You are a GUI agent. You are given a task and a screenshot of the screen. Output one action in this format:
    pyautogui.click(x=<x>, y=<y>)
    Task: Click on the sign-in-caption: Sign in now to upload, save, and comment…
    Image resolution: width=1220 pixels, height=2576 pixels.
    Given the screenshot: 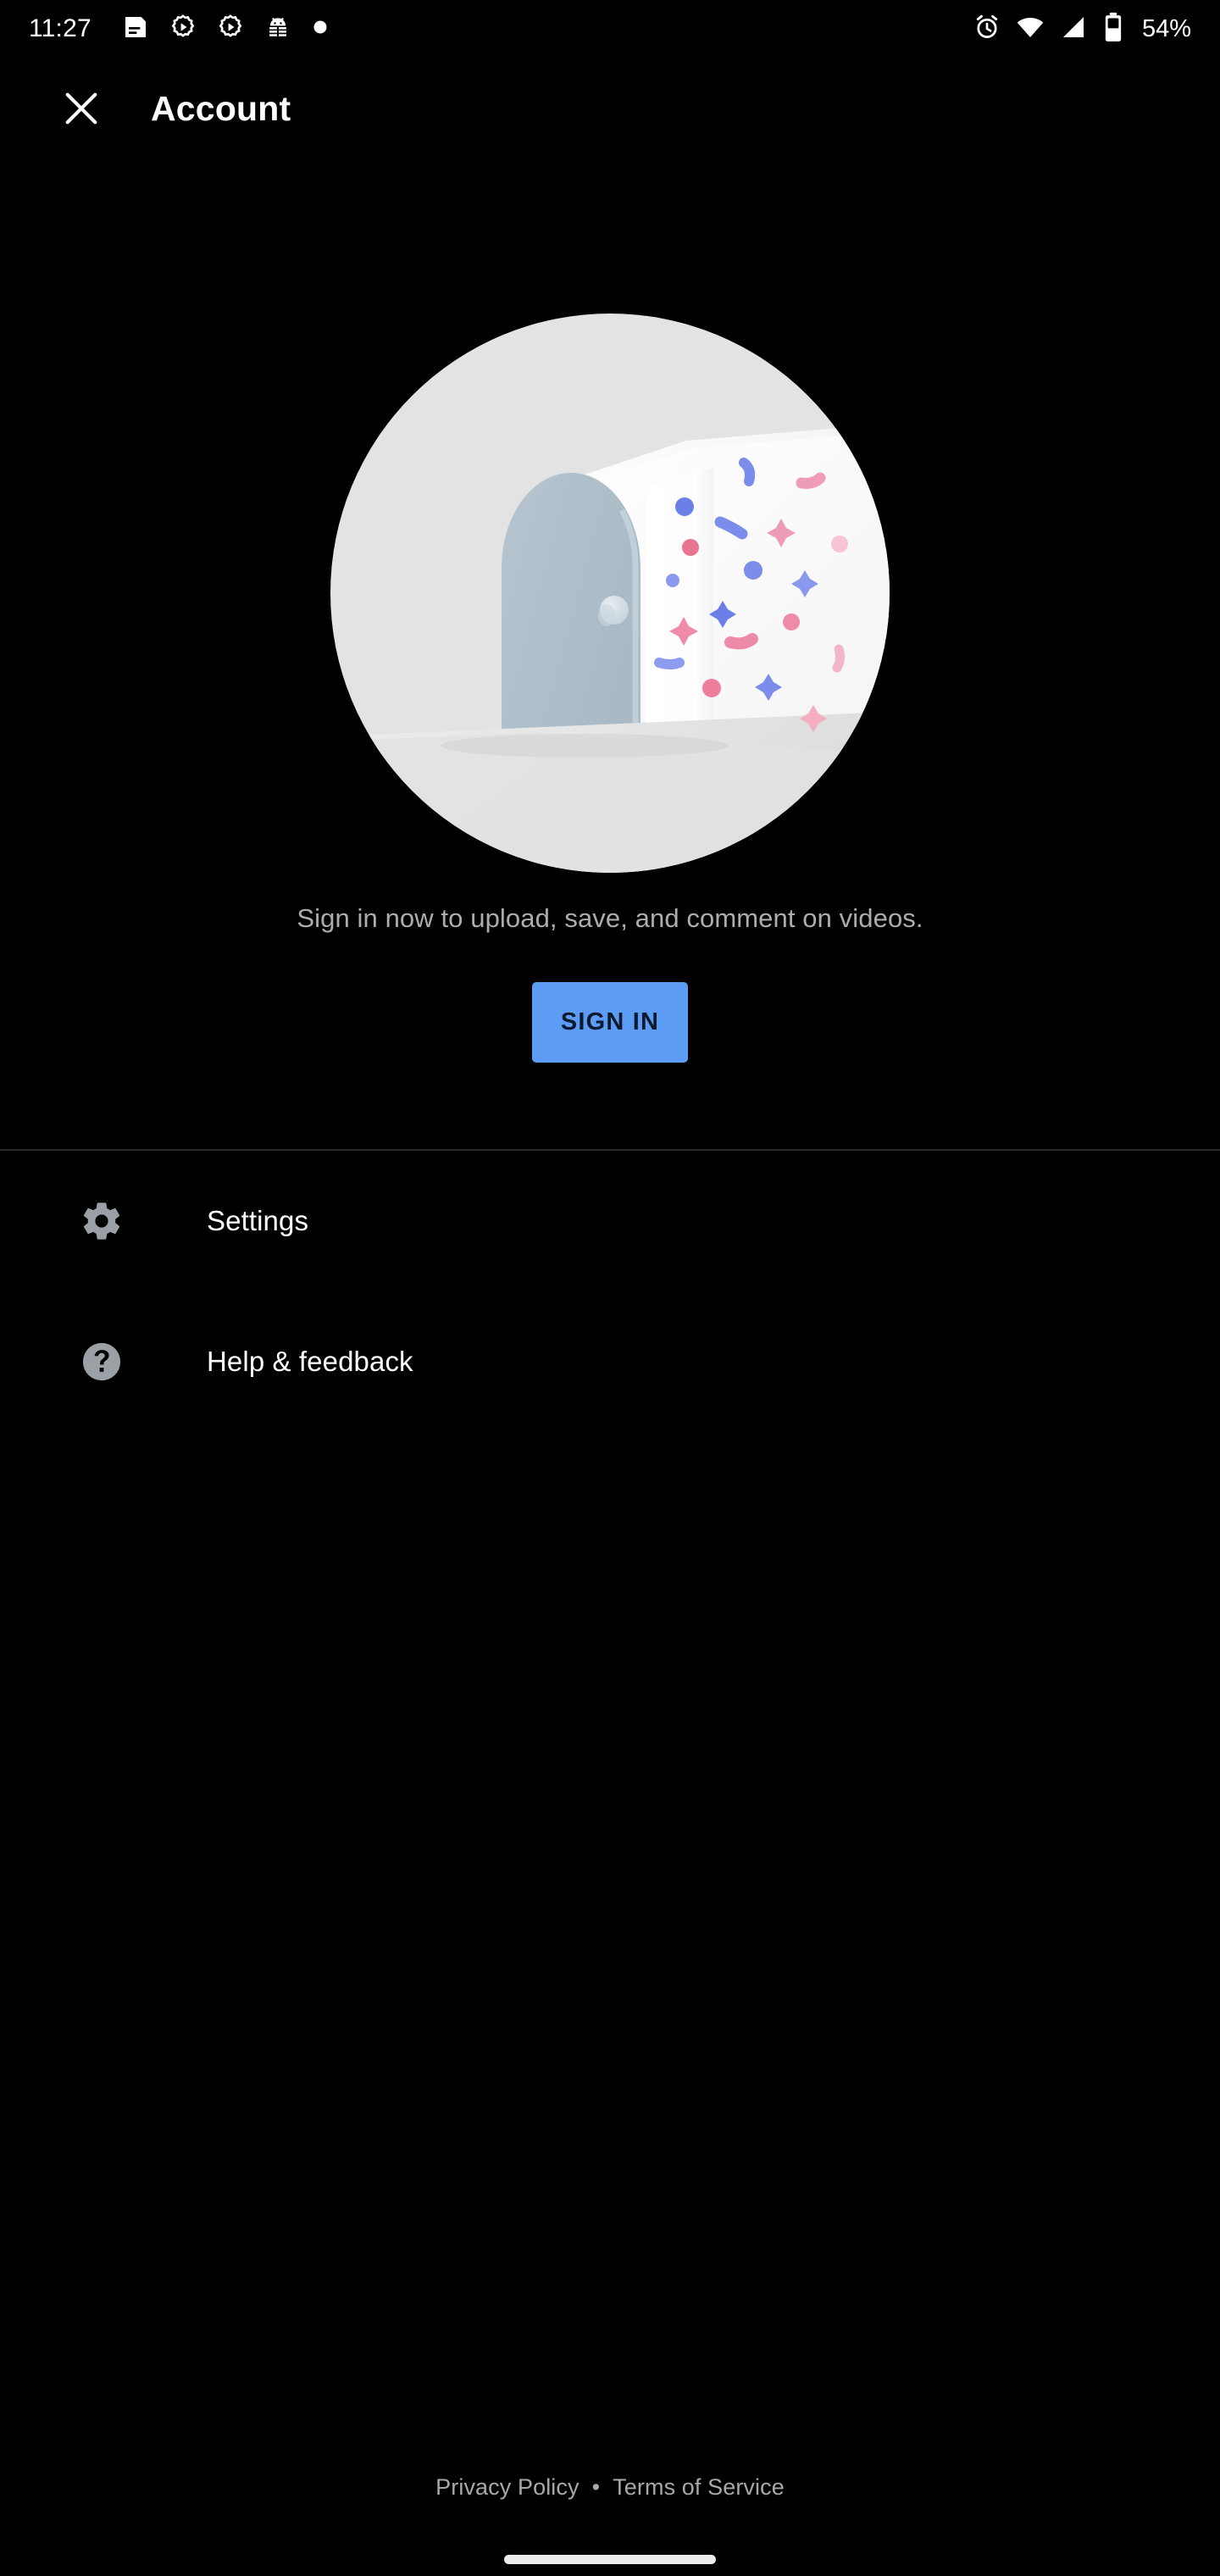 What is the action you would take?
    pyautogui.click(x=610, y=918)
    